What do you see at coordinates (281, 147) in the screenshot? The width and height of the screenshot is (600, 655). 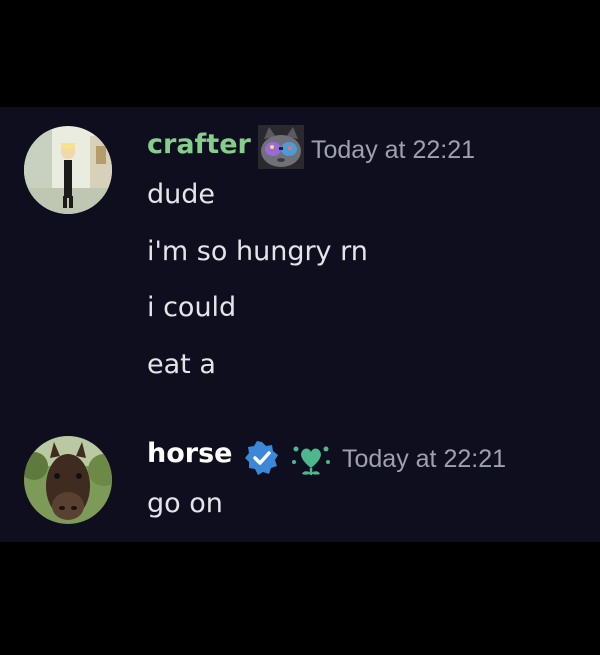 I see `cat-with-sunglasses-icon` at bounding box center [281, 147].